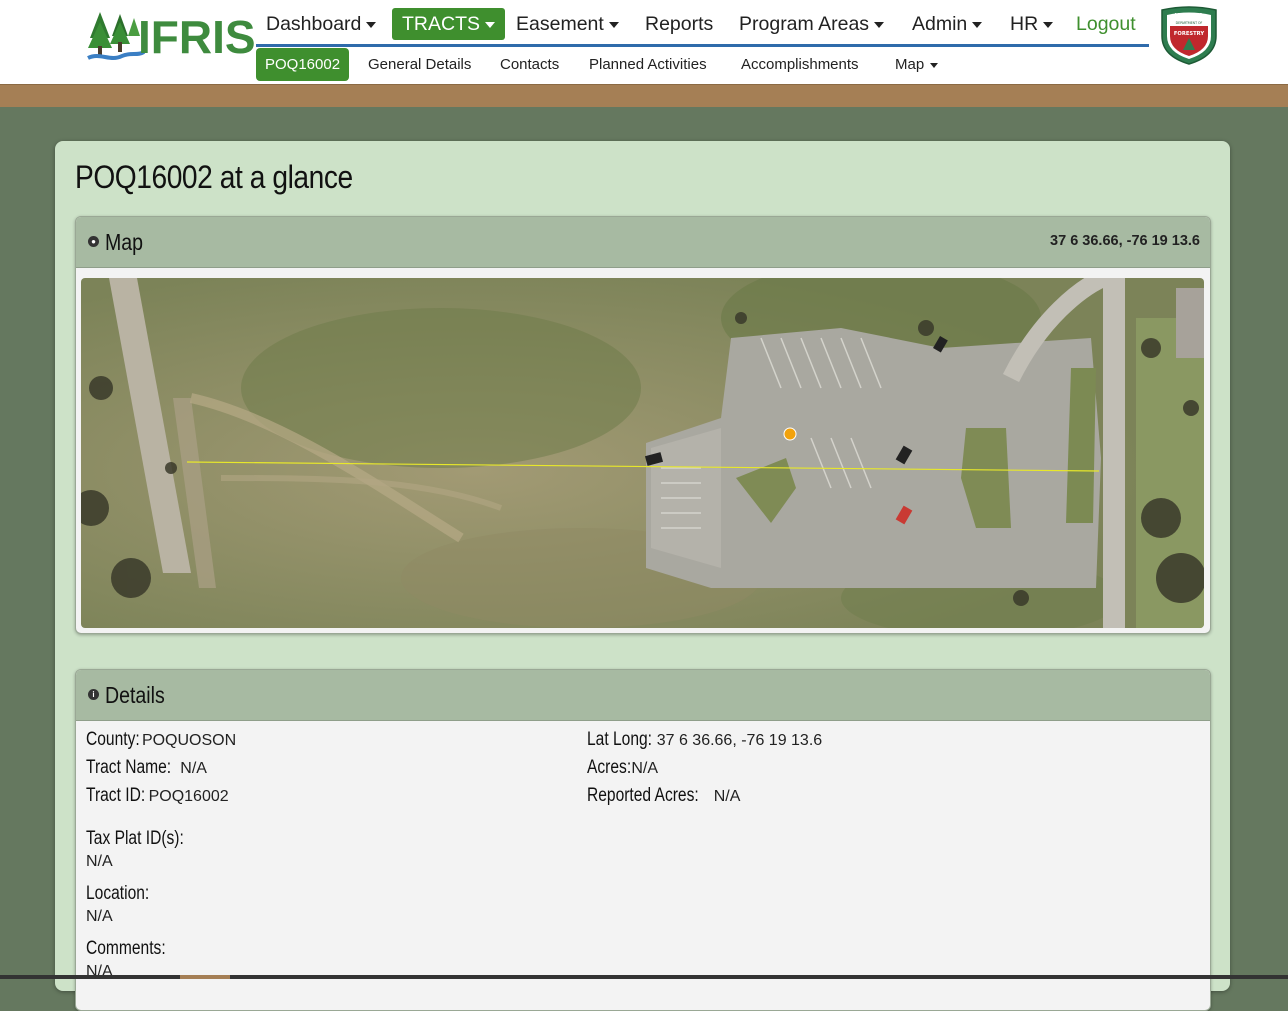 The width and height of the screenshot is (1288, 1011). I want to click on nav-program-areas: Program Areas, so click(812, 24).